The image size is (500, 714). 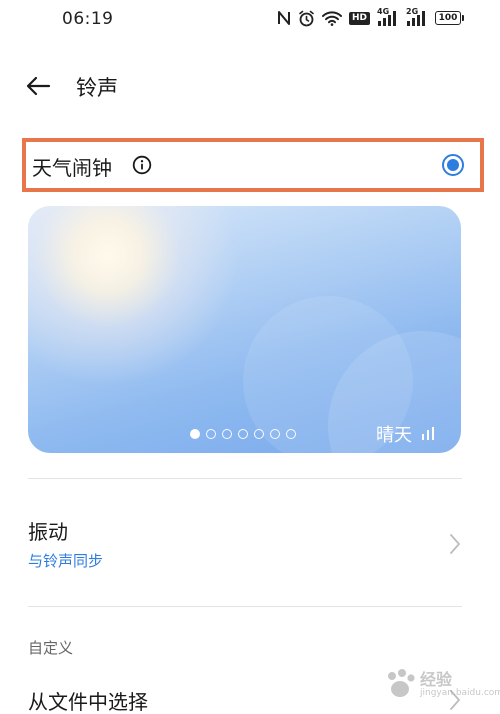 What do you see at coordinates (383, 11) in the screenshot?
I see `net1-label: 4G` at bounding box center [383, 11].